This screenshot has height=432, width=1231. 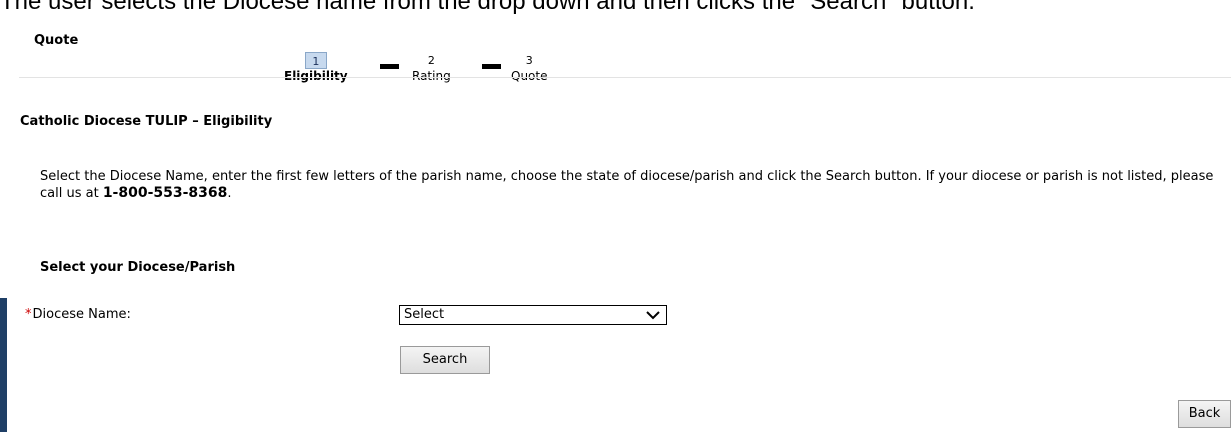 I want to click on instructions-end: ., so click(x=229, y=193).